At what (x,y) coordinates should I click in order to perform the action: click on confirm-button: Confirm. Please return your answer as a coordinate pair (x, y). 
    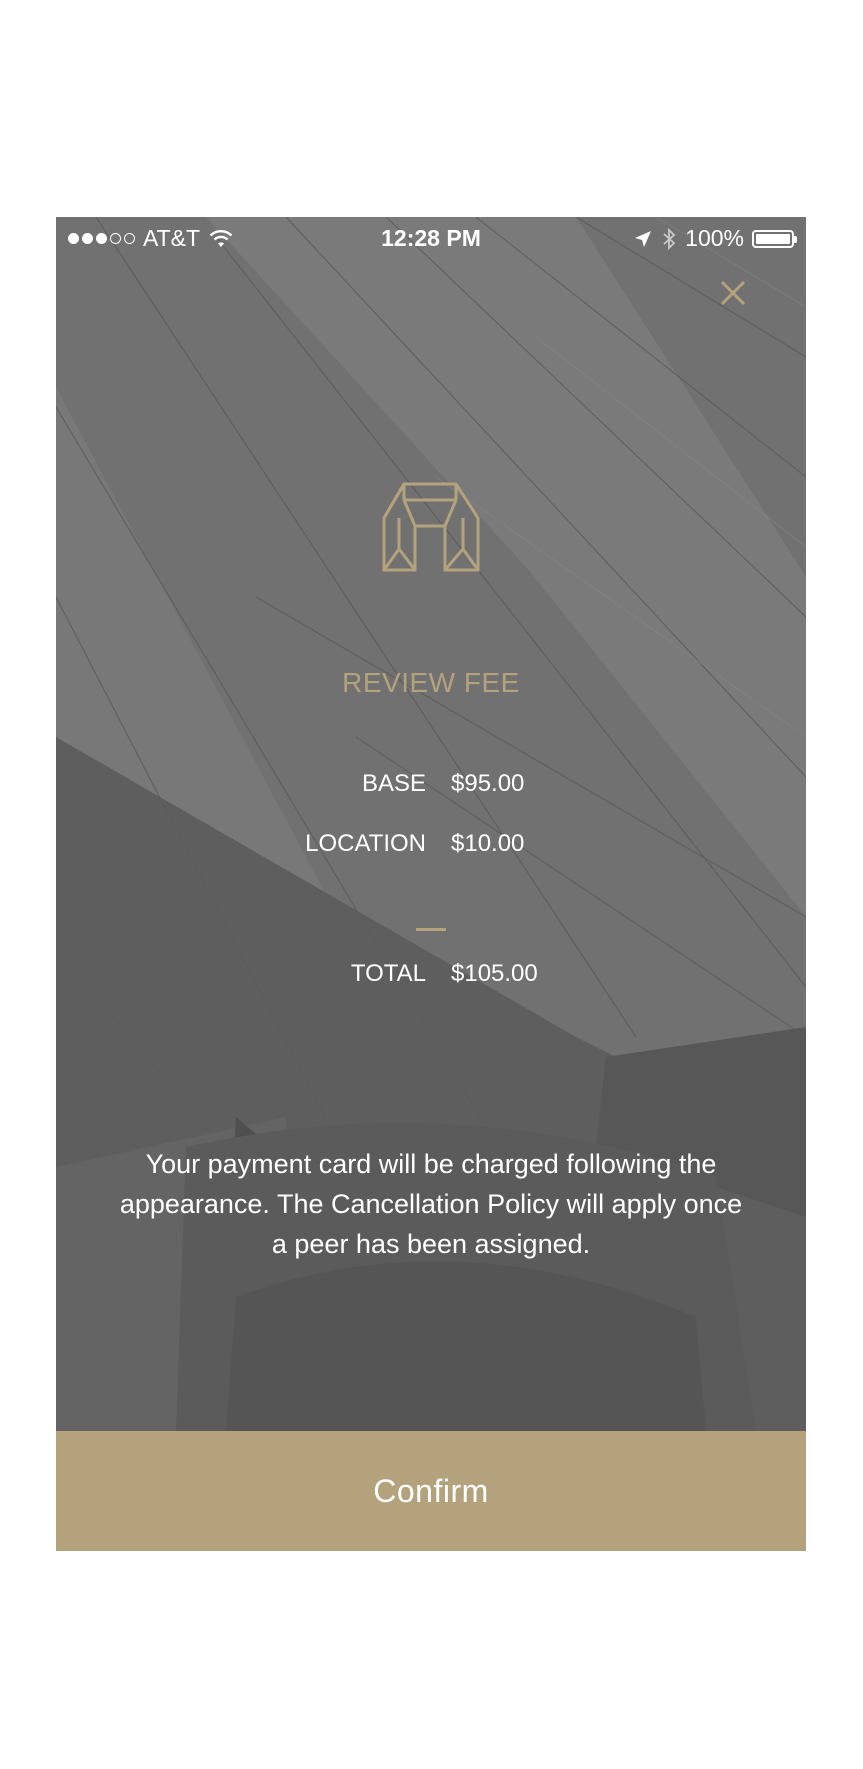
    Looking at the image, I should click on (431, 1491).